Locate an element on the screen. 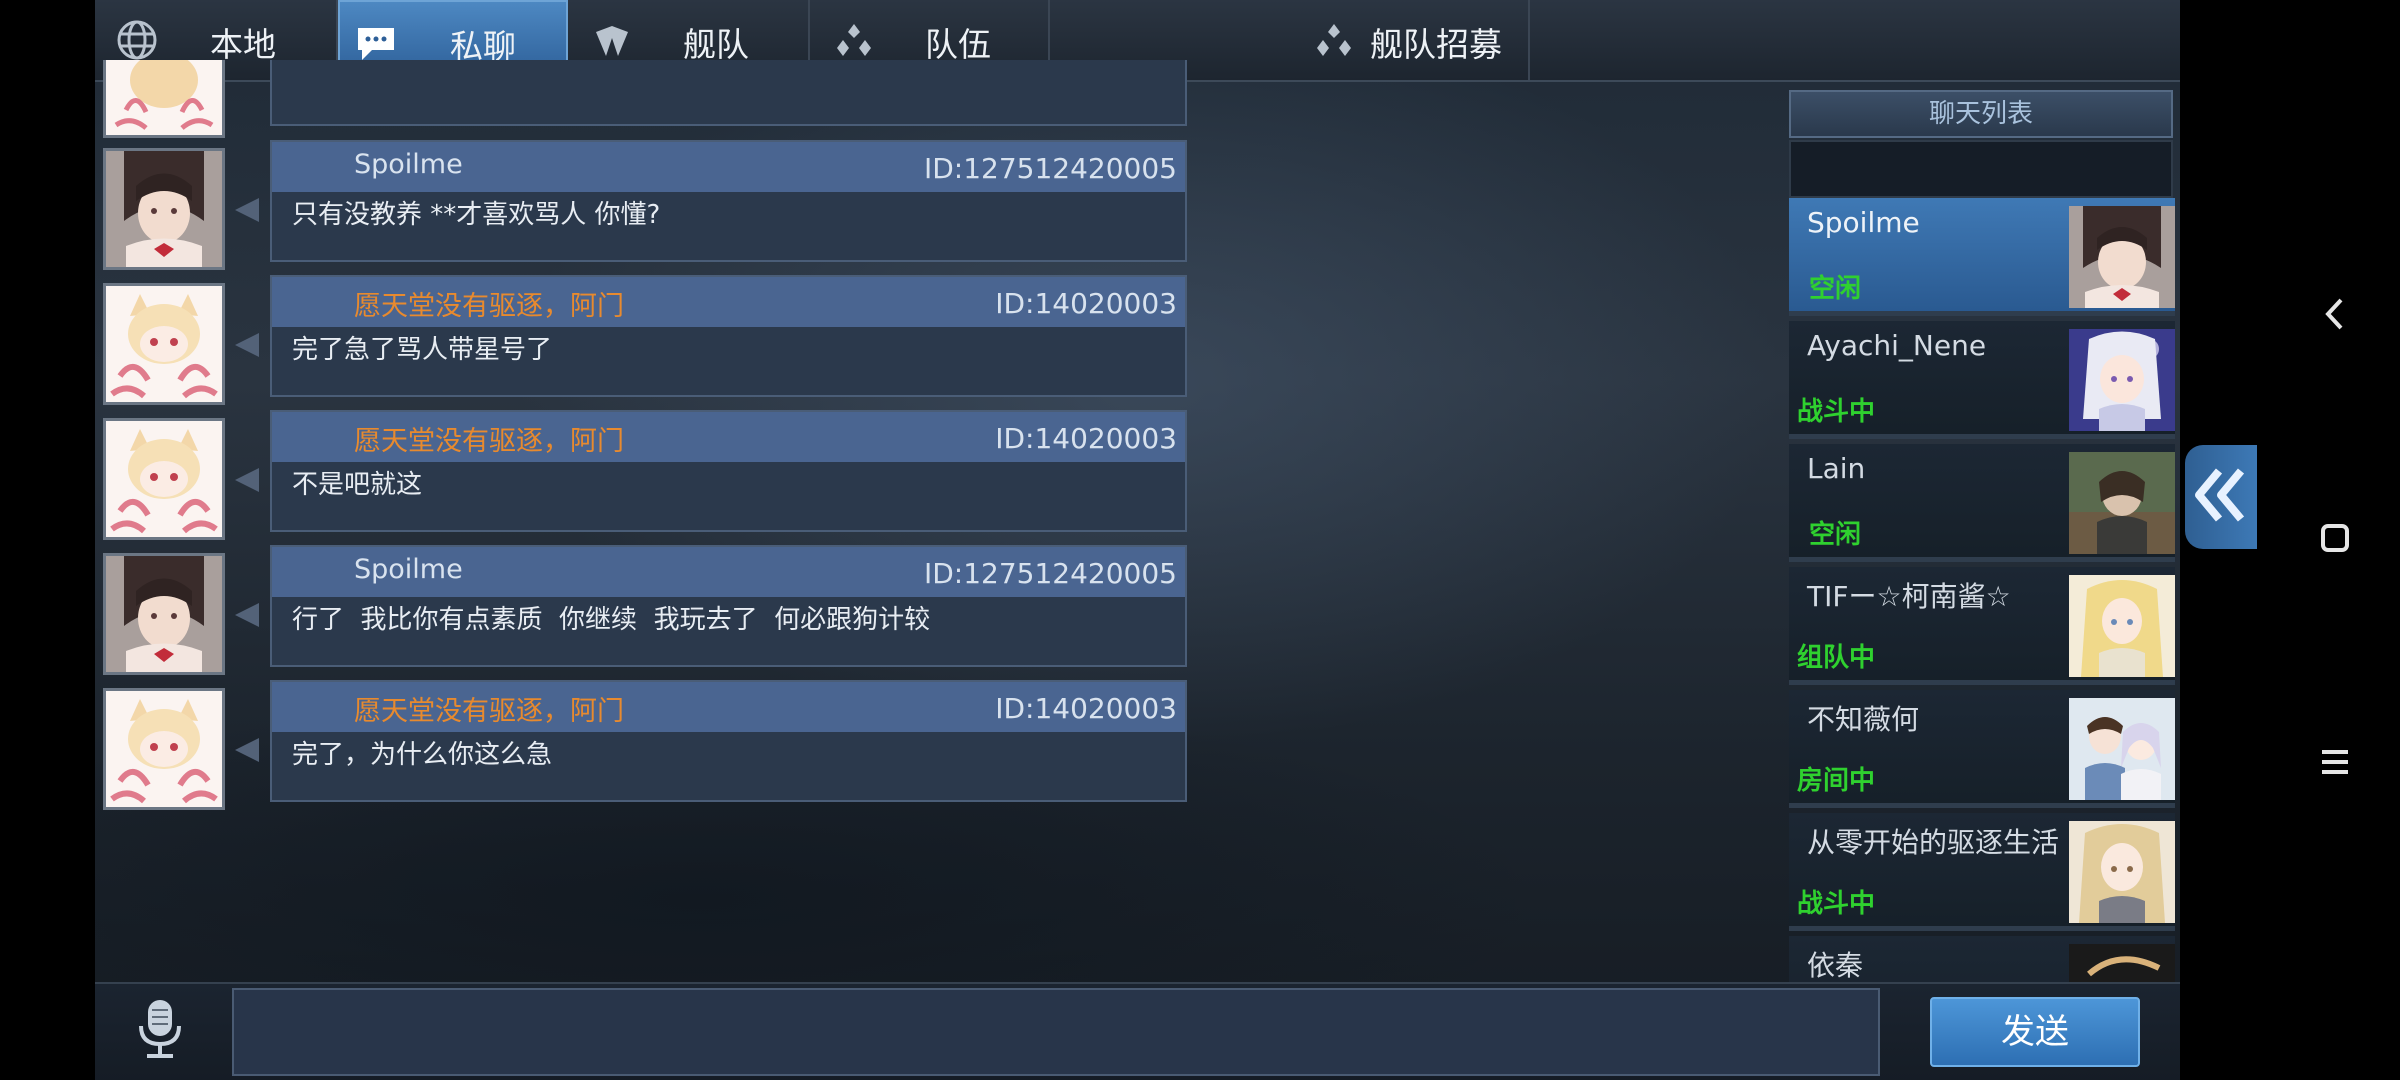 This screenshot has width=2400, height=1080. chevron-left-icon is located at coordinates (2335, 316).